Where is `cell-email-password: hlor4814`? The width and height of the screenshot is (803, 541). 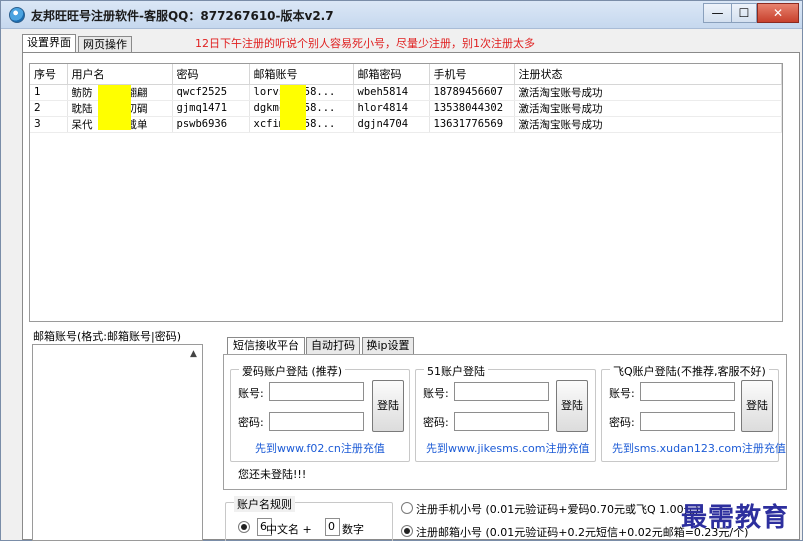 cell-email-password: hlor4814 is located at coordinates (391, 108).